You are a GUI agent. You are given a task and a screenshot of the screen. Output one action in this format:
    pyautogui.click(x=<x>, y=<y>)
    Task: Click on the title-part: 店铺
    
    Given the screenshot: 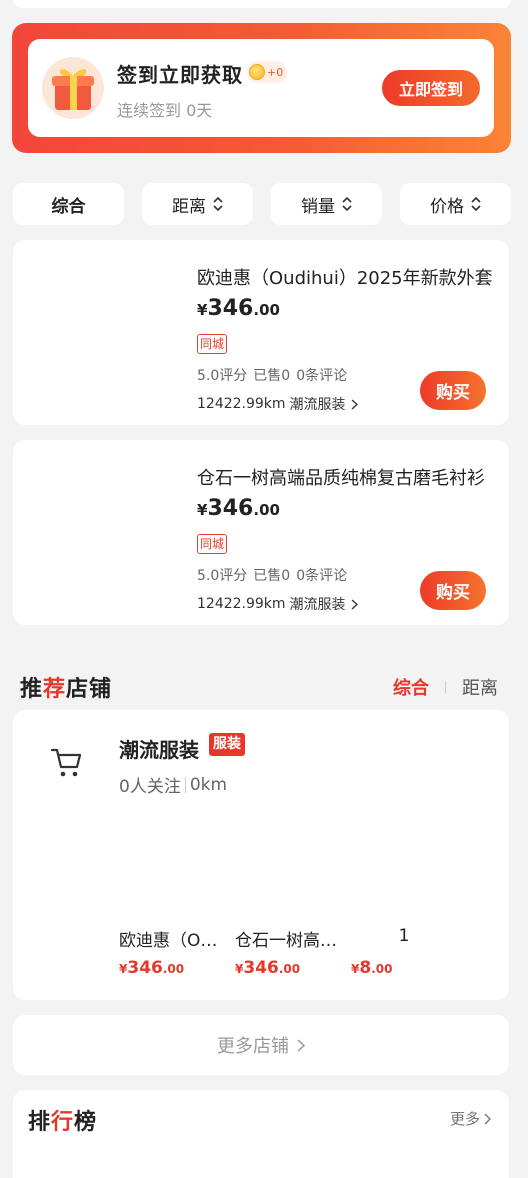 What is the action you would take?
    pyautogui.click(x=89, y=689)
    